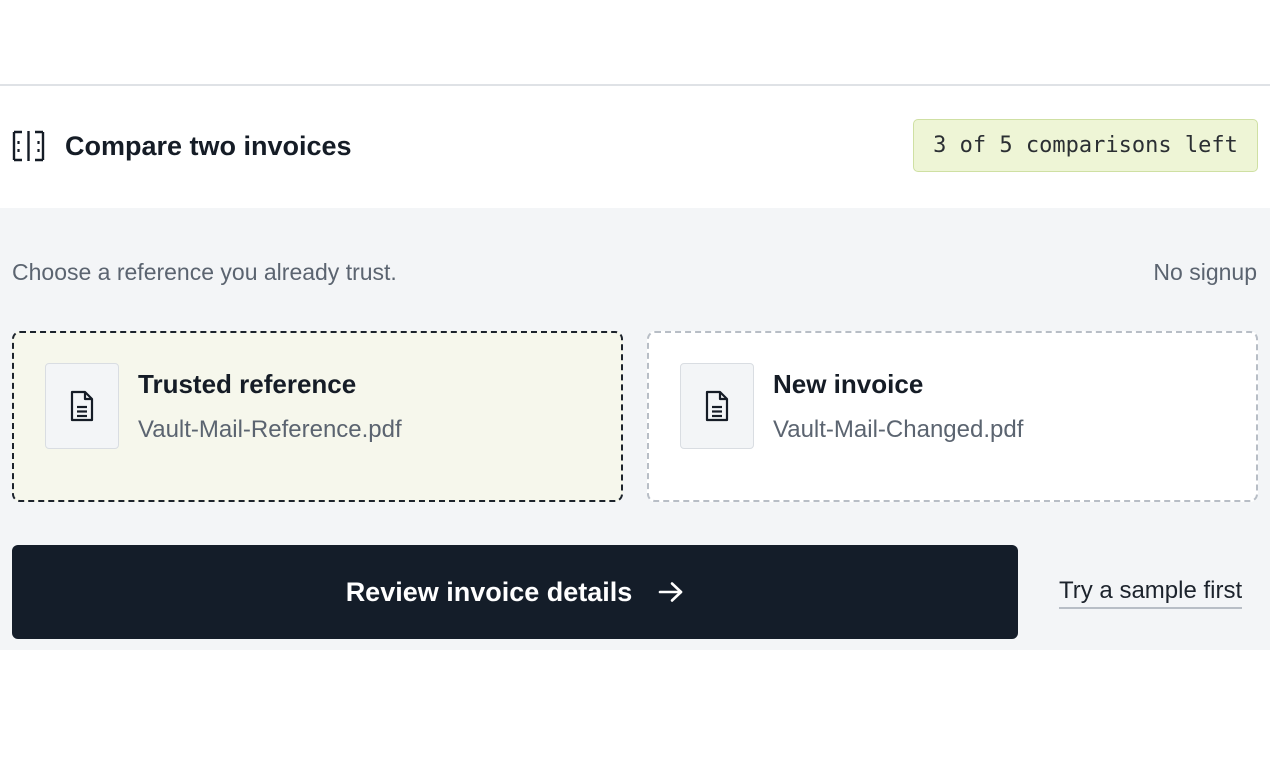 Image resolution: width=1270 pixels, height=760 pixels. I want to click on new-invoice-card: New invoice Vault-Mail-Changed.pdf, so click(952, 416).